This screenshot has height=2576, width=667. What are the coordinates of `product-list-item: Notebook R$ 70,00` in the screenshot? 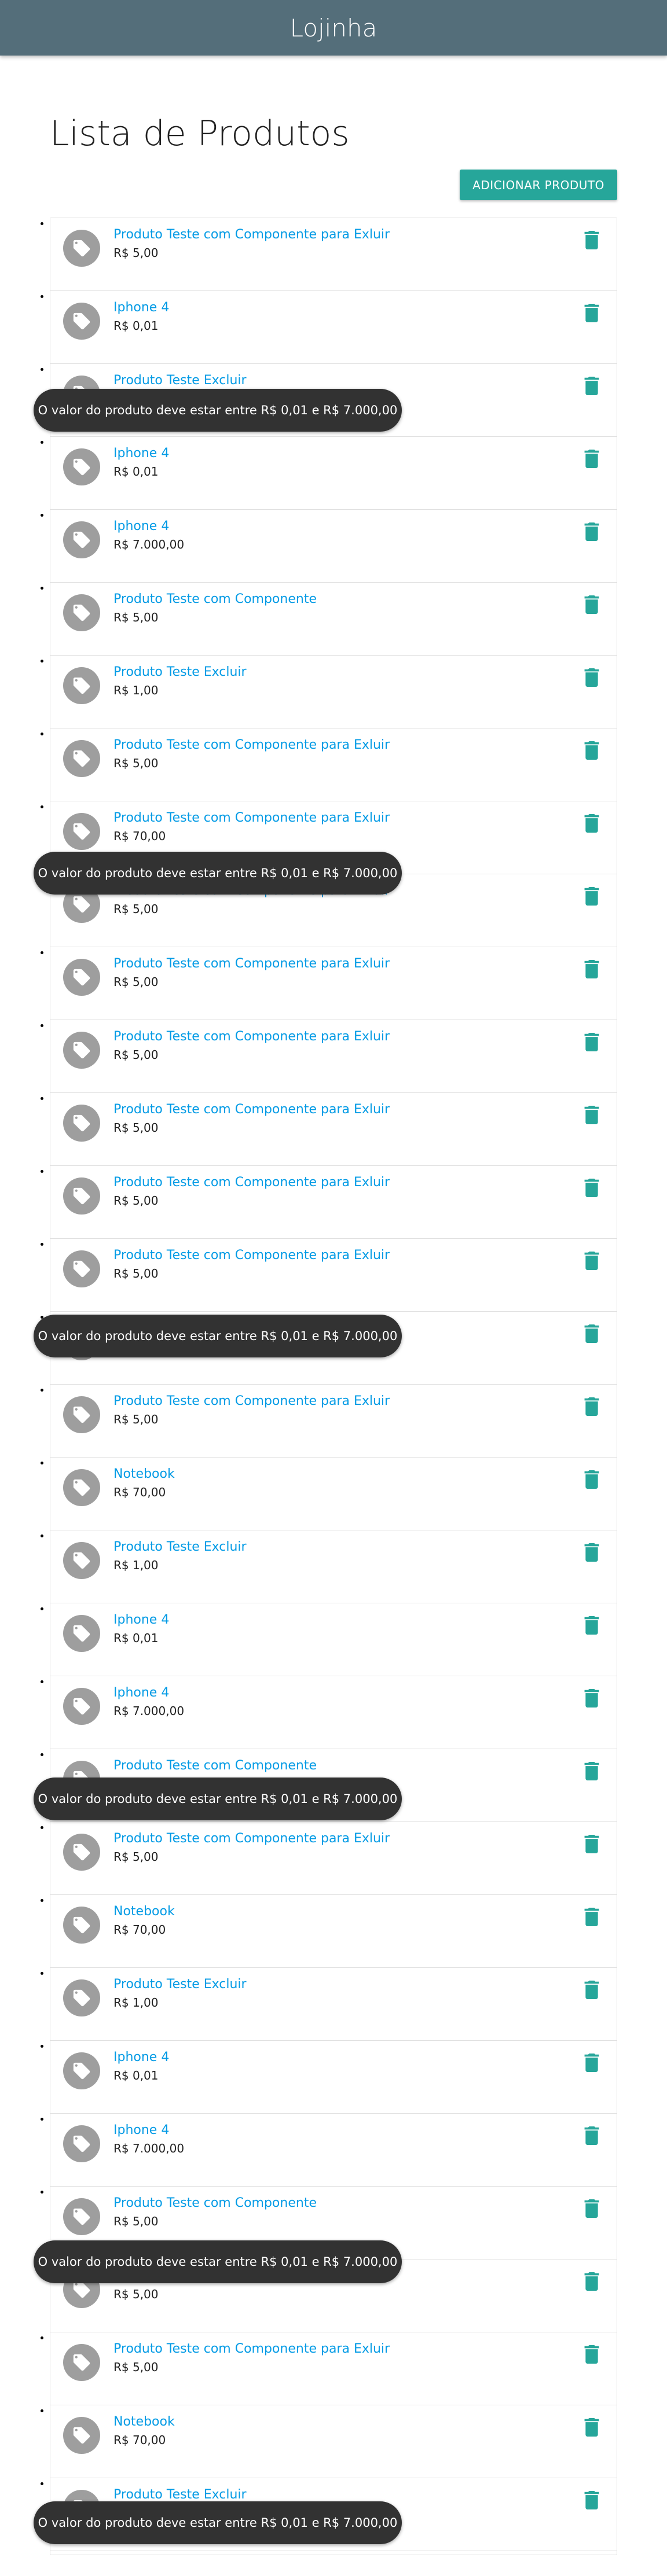 It's located at (333, 2441).